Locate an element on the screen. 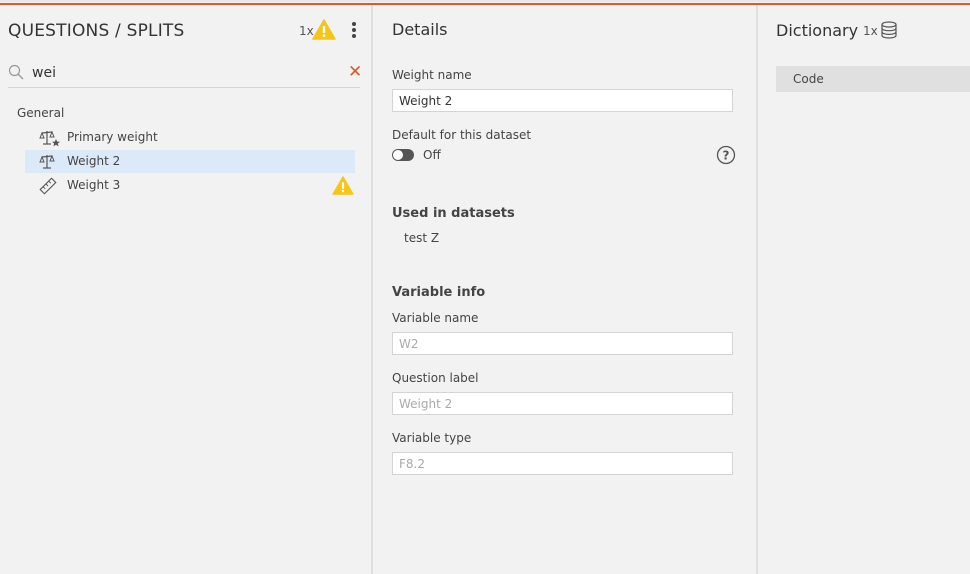 This screenshot has height=574, width=970. variable-name-label: Variable name is located at coordinates (435, 318).